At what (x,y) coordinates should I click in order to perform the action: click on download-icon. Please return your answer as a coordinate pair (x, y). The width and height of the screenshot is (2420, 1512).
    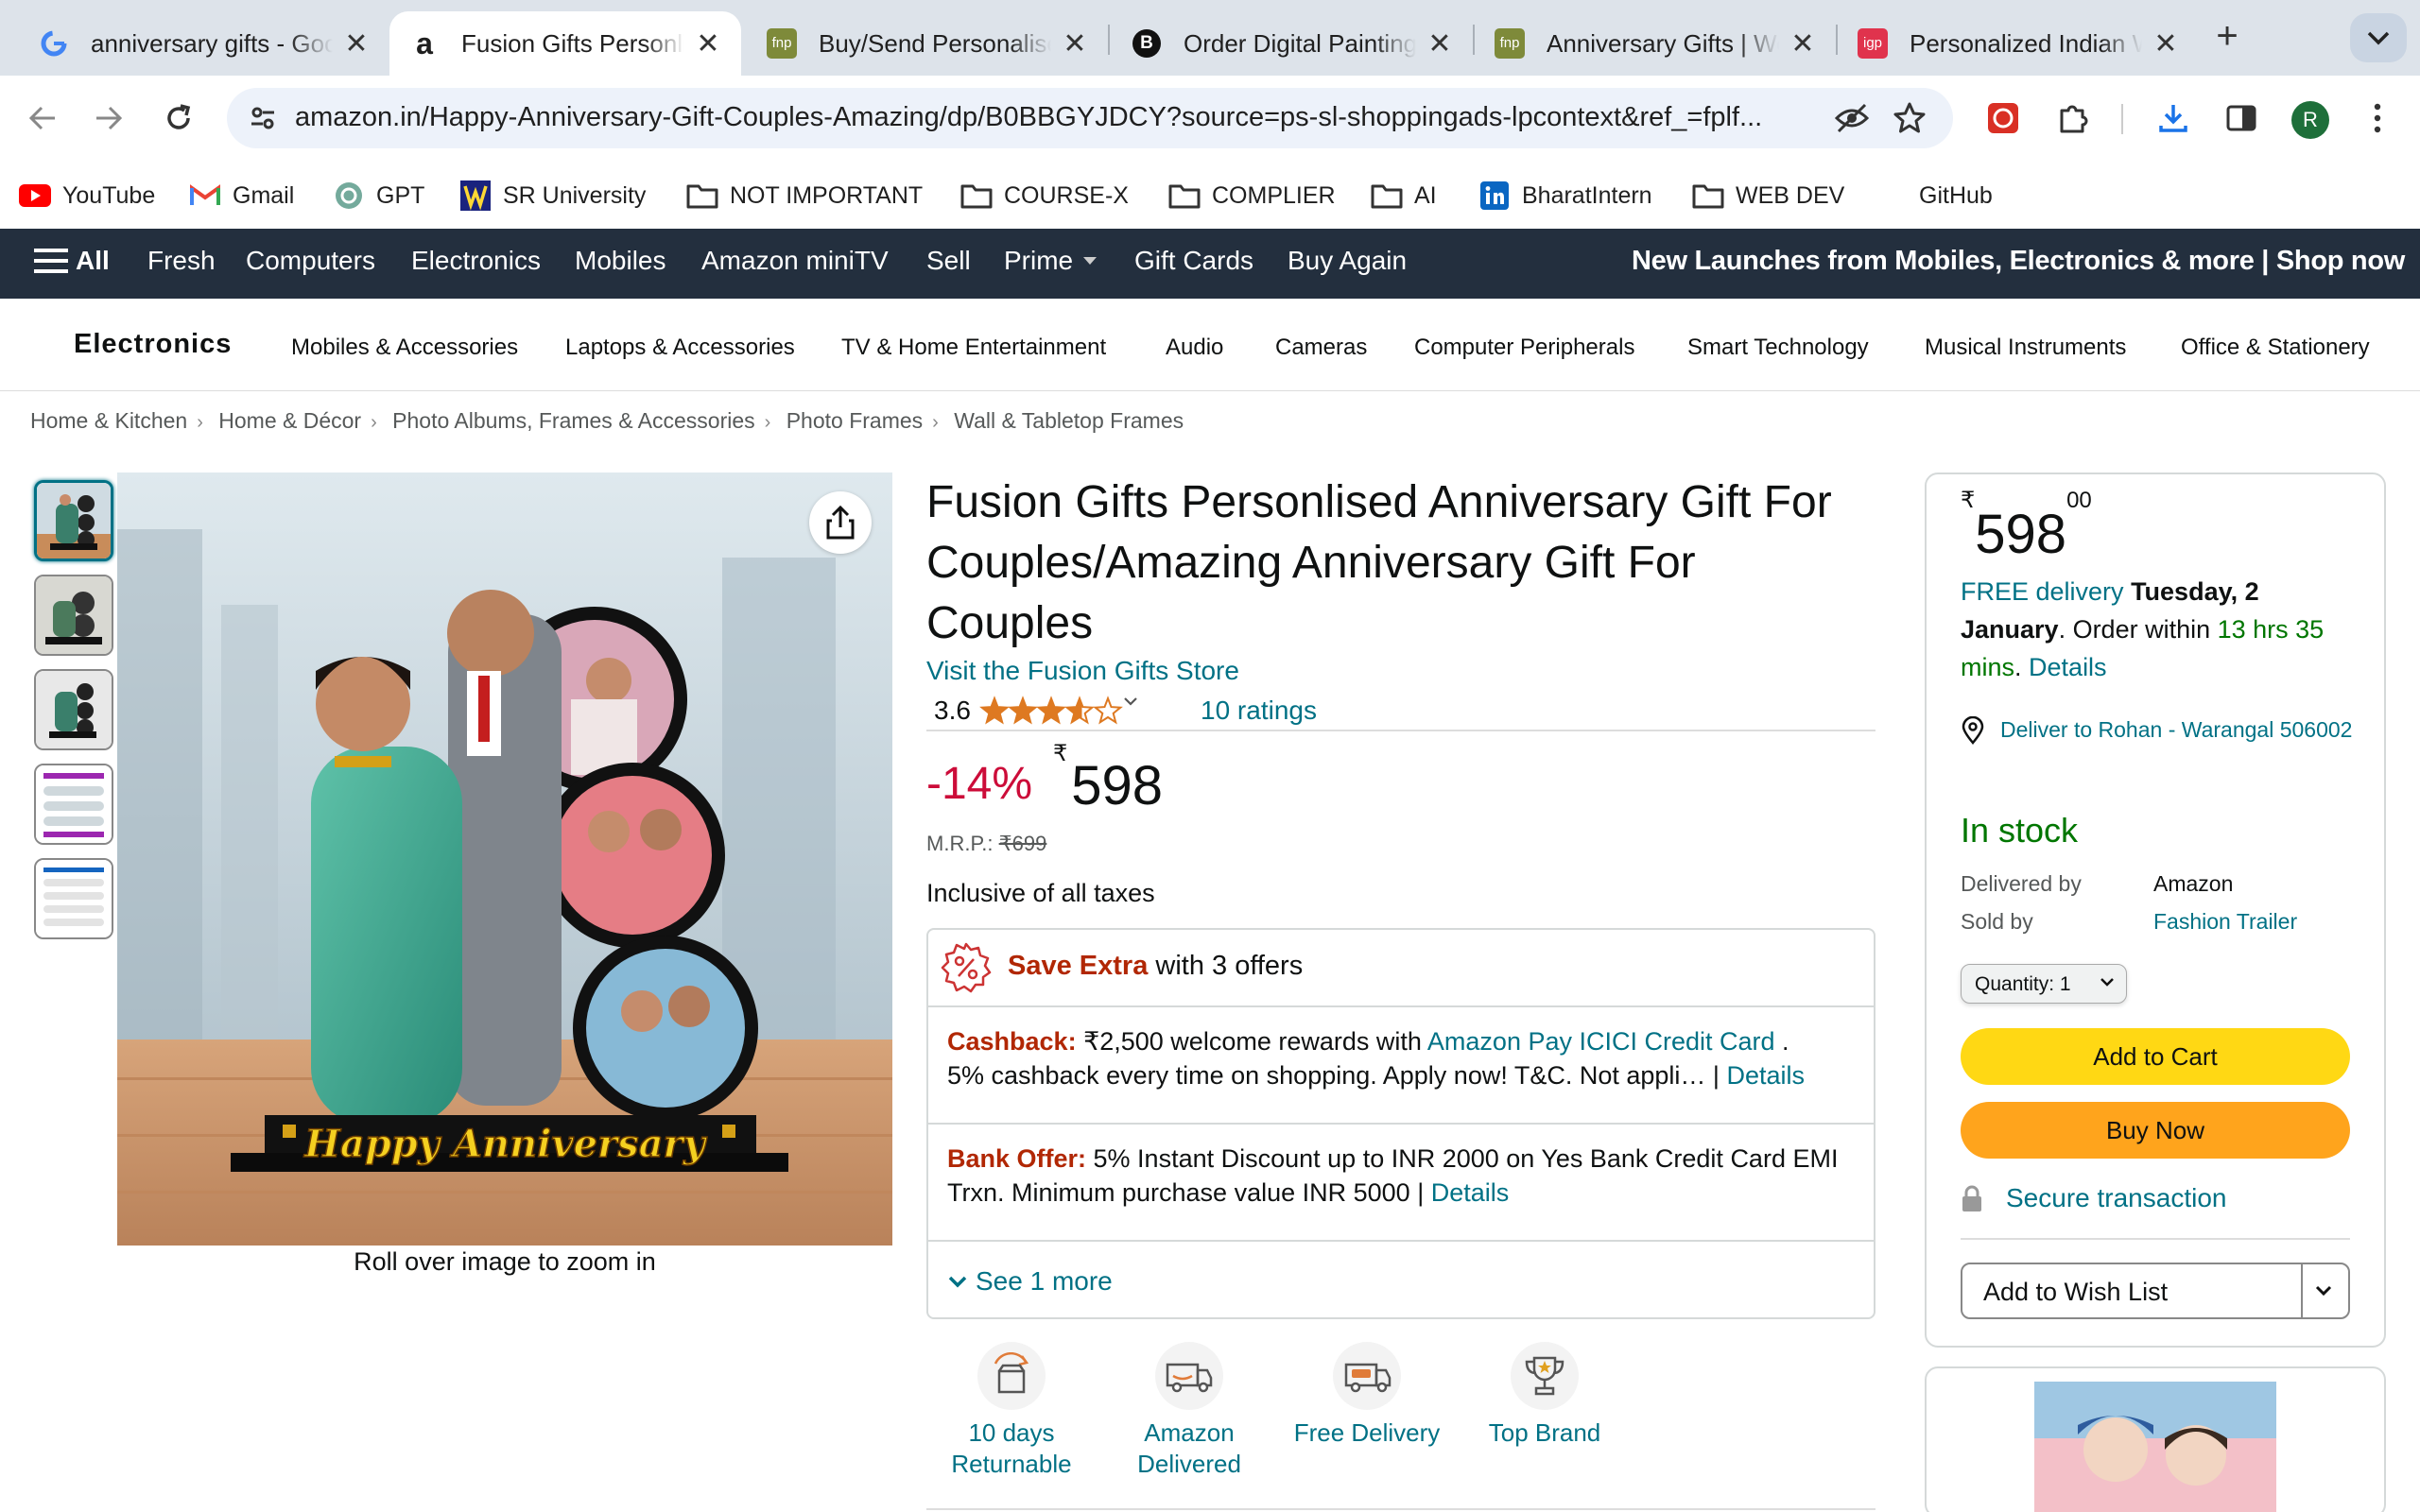
    Looking at the image, I should click on (2173, 118).